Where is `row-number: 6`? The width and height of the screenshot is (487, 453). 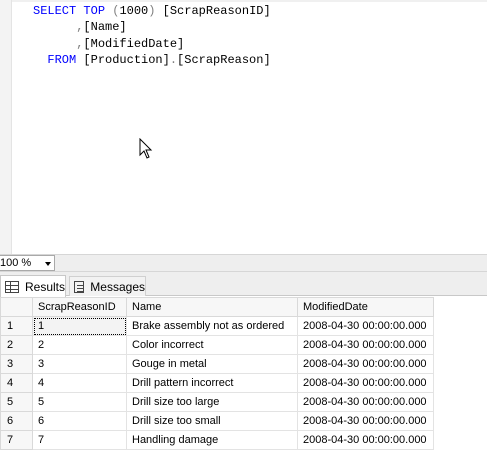 row-number: 6 is located at coordinates (16, 421).